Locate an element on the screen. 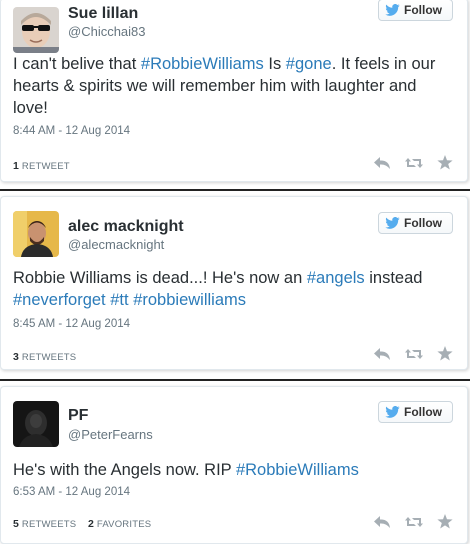  tweet-timestamp: 8:44 AM - 12 Aug 2014 is located at coordinates (71, 131).